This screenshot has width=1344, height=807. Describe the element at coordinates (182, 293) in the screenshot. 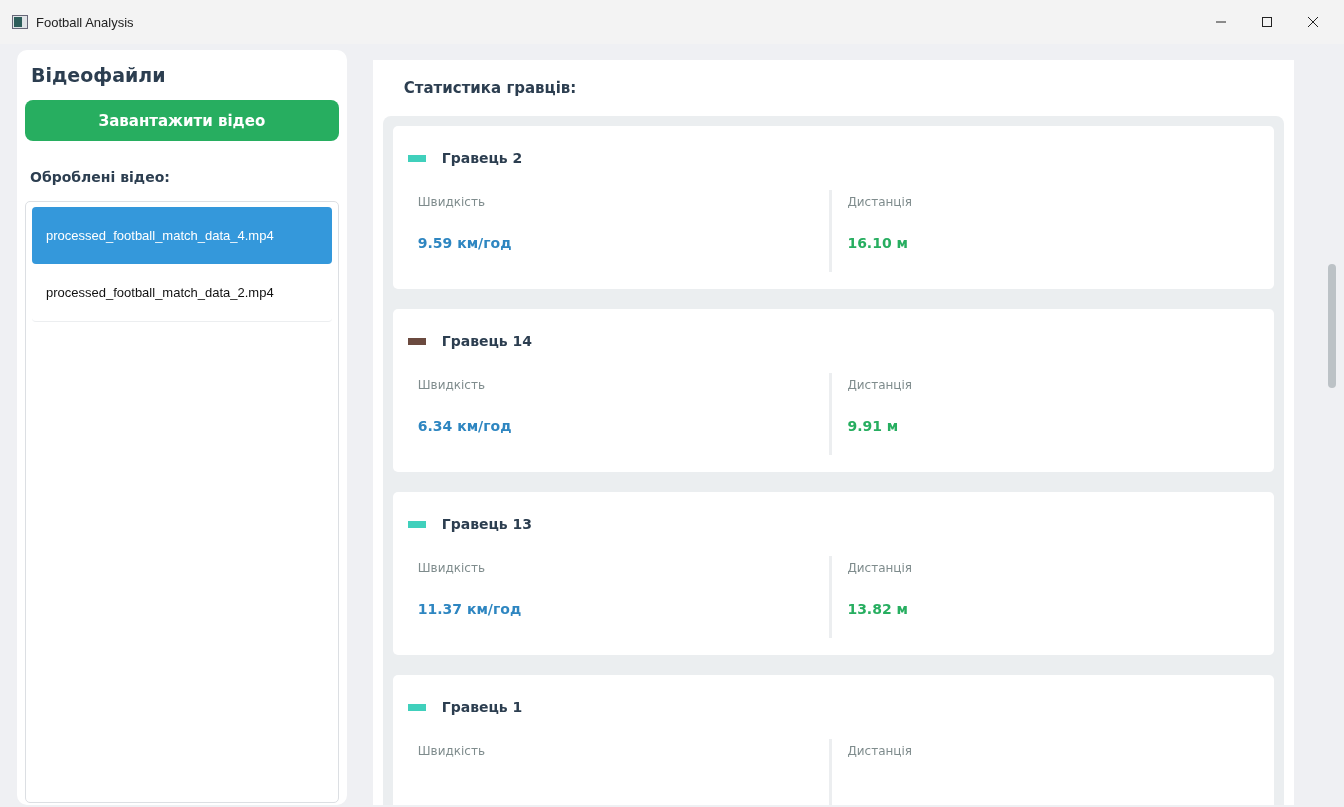

I see `video-item: processed_football_match_data_2.mp4` at that location.